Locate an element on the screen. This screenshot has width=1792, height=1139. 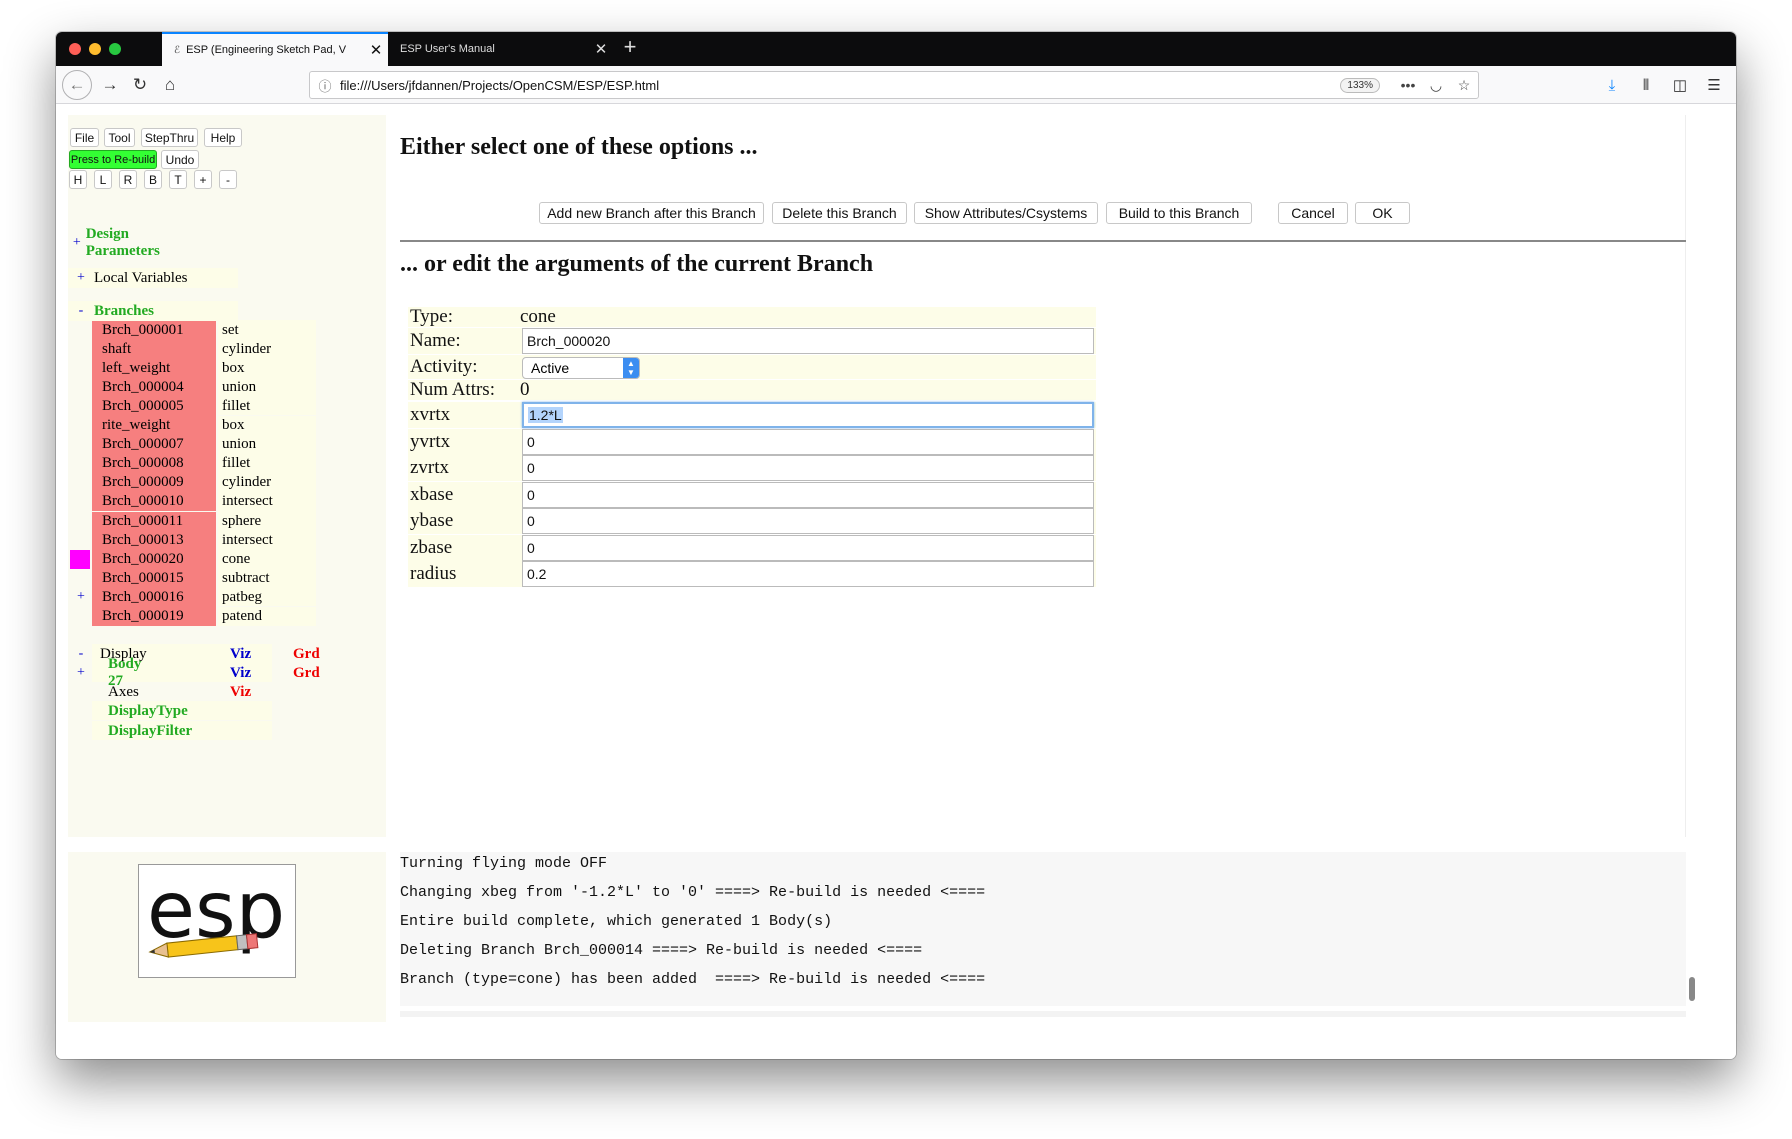
branch-row: left_weight box is located at coordinates (192, 368).